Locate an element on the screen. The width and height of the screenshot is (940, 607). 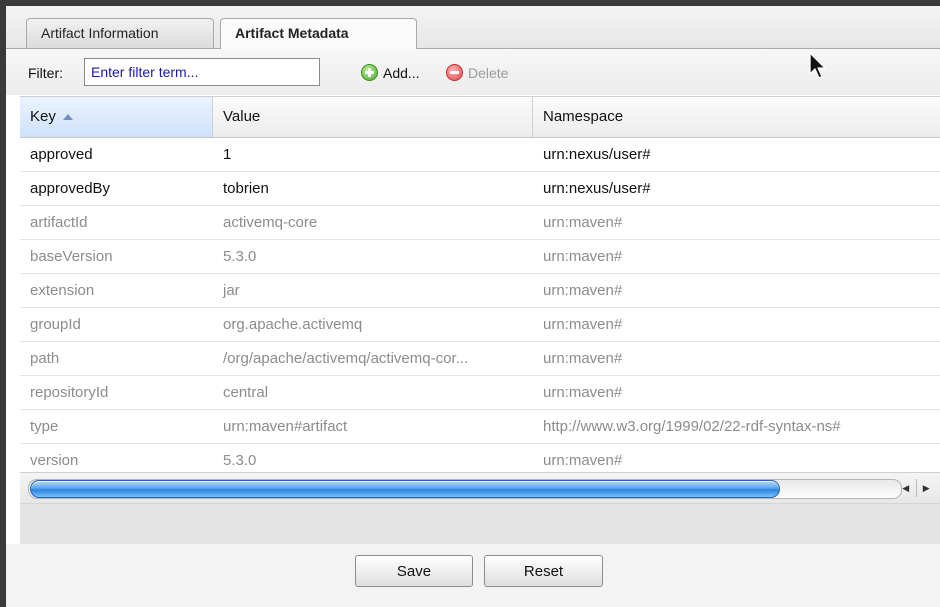
add-icon is located at coordinates (369, 72).